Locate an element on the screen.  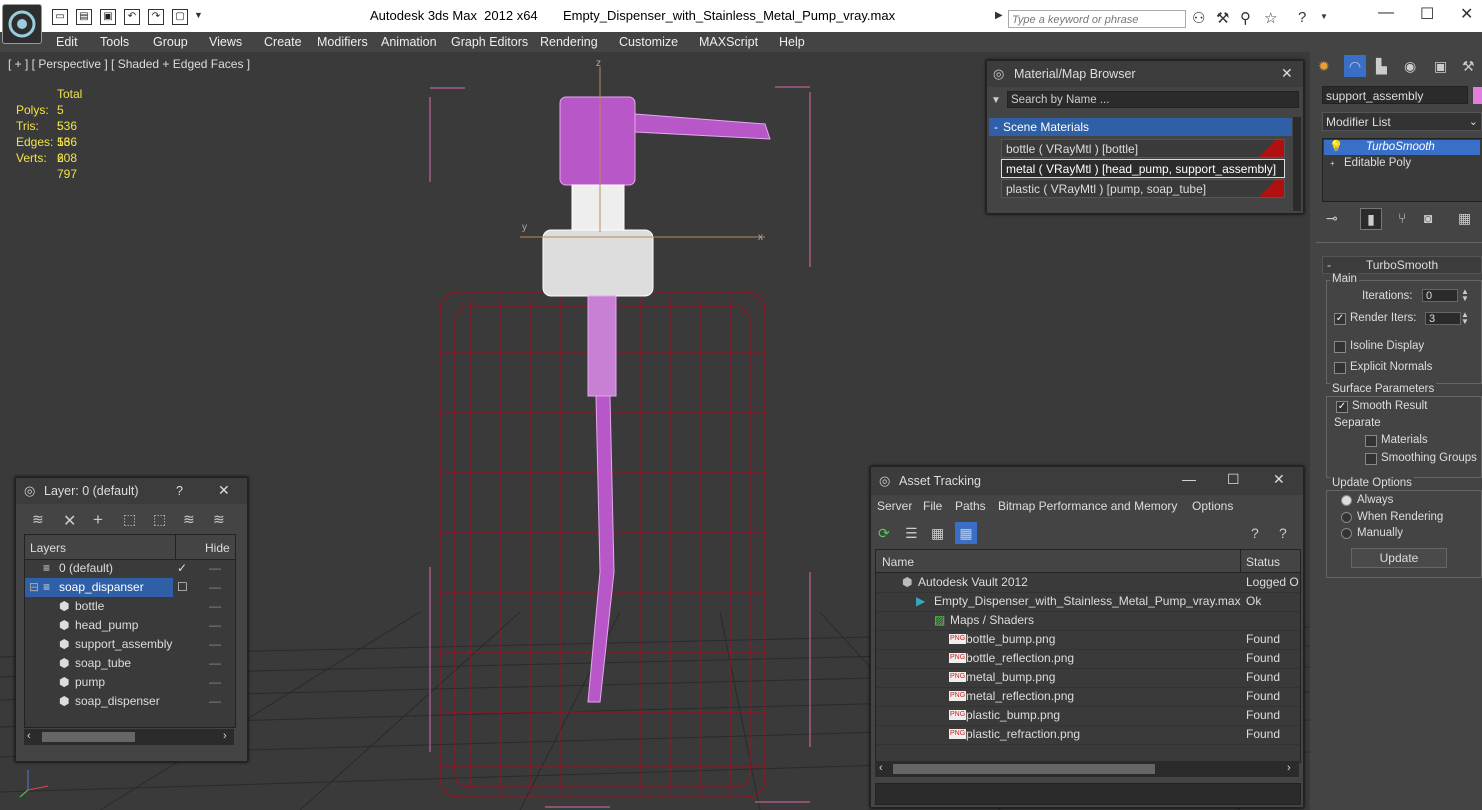
material-browser-scrollbar is located at coordinates (1297, 164).